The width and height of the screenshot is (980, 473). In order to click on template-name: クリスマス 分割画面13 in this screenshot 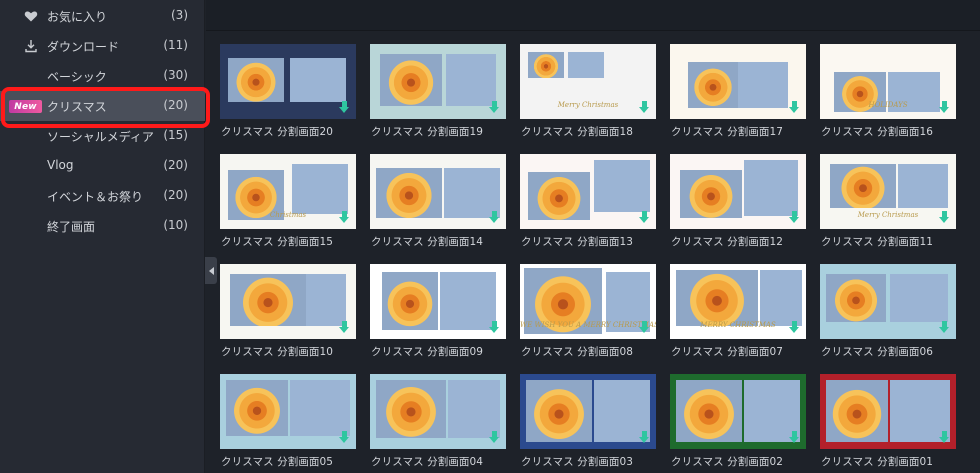, I will do `click(577, 242)`.